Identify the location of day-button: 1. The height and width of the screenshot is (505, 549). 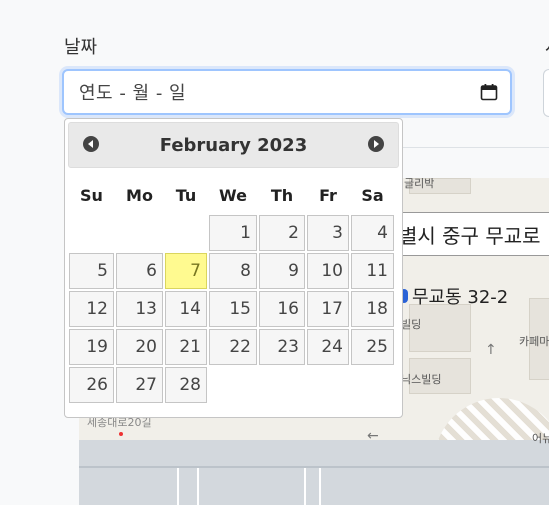
(233, 233).